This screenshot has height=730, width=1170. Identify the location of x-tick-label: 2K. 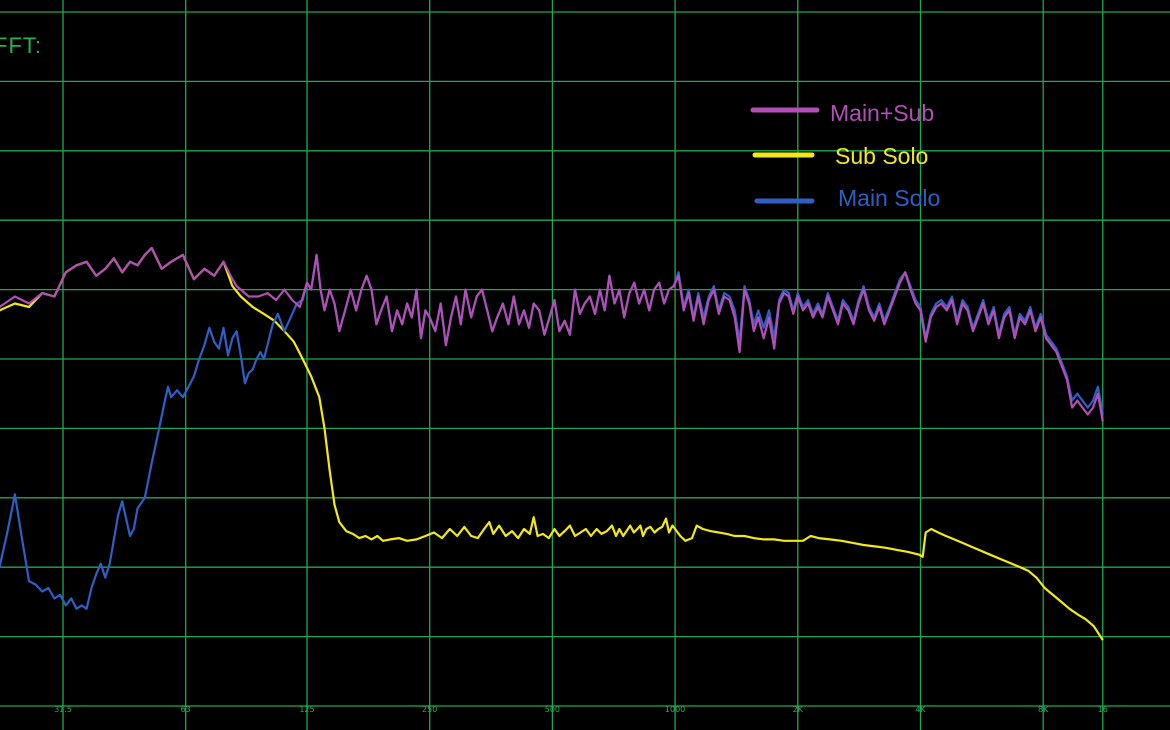
(798, 709).